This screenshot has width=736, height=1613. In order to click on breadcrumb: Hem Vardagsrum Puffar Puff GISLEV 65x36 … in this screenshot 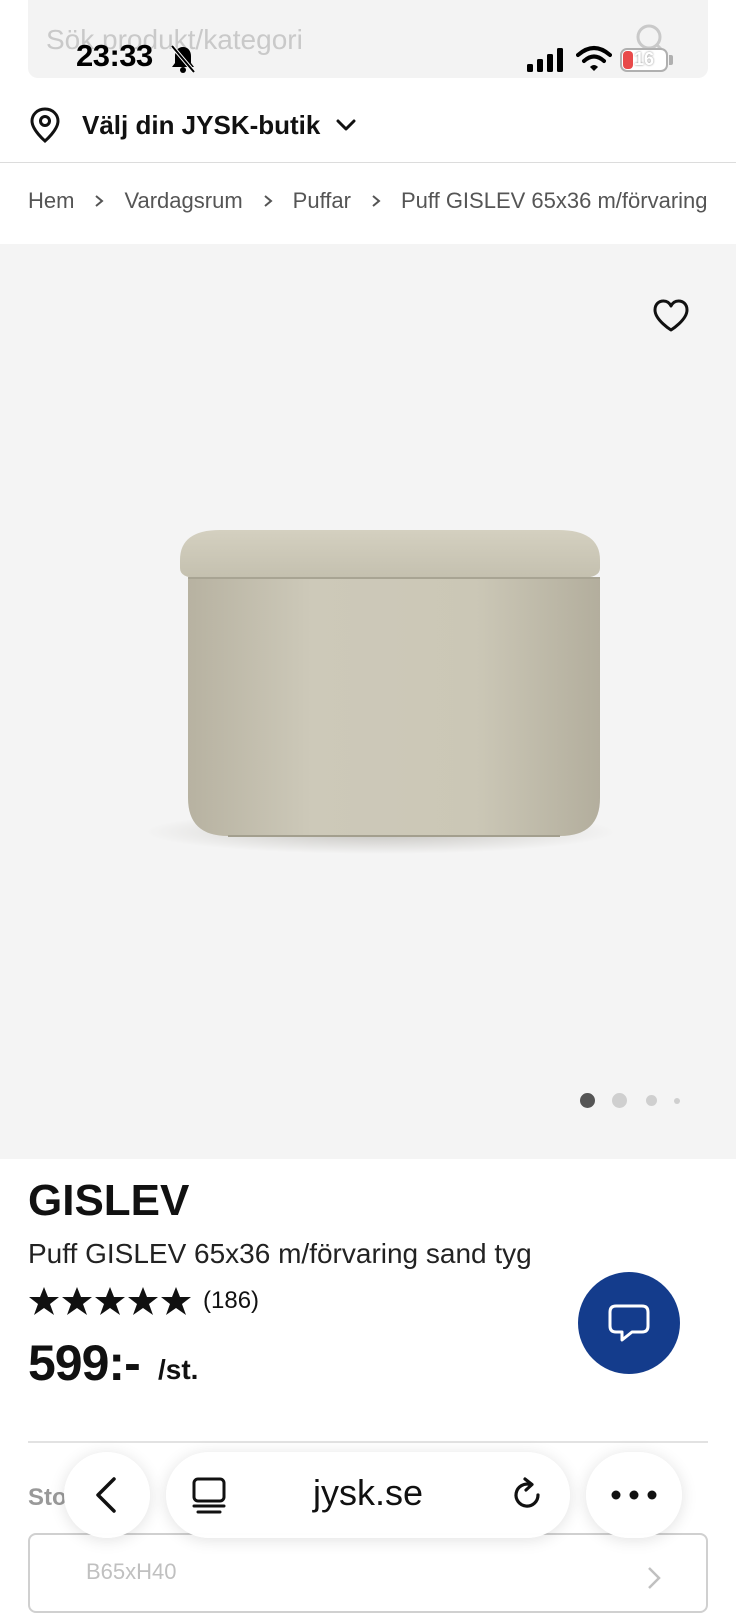, I will do `click(368, 201)`.